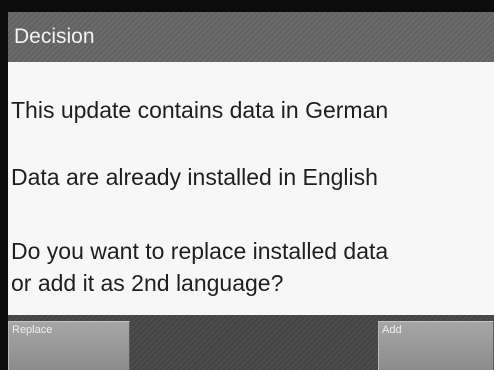 This screenshot has height=370, width=494. What do you see at coordinates (251, 342) in the screenshot?
I see `softkey-bar: Replace Add` at bounding box center [251, 342].